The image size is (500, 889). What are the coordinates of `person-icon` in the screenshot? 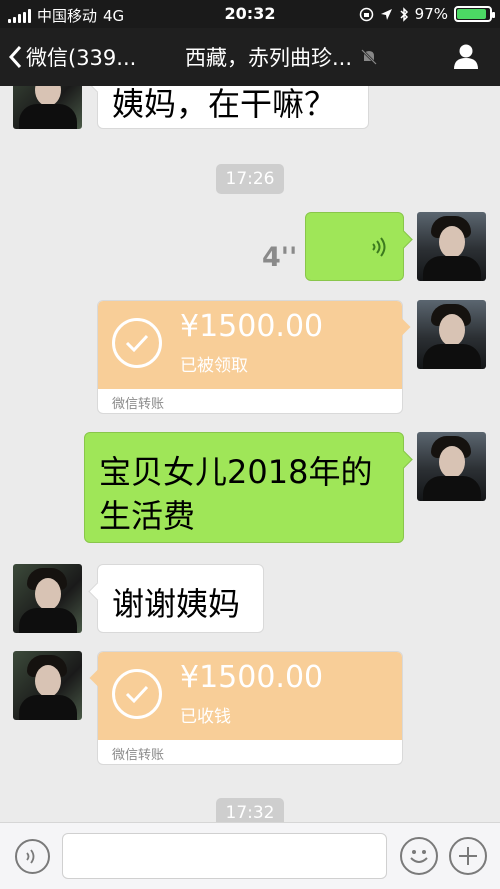 It's located at (466, 56).